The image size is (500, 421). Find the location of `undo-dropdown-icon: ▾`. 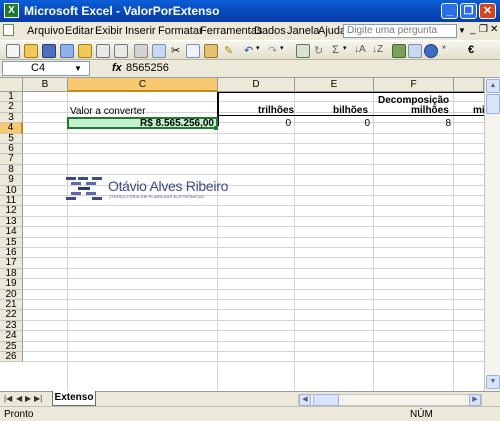

undo-dropdown-icon: ▾ is located at coordinates (258, 48).